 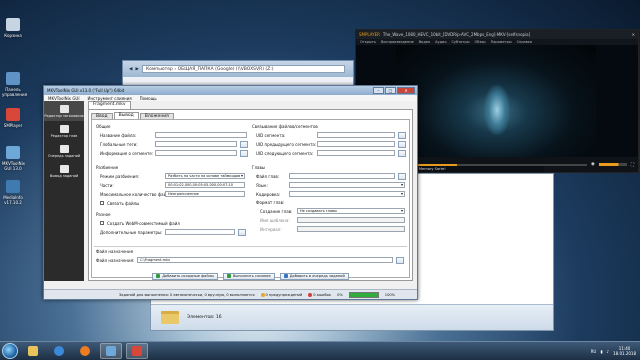 I want to click on segment-uid-browse-button, so click(x=402, y=135).